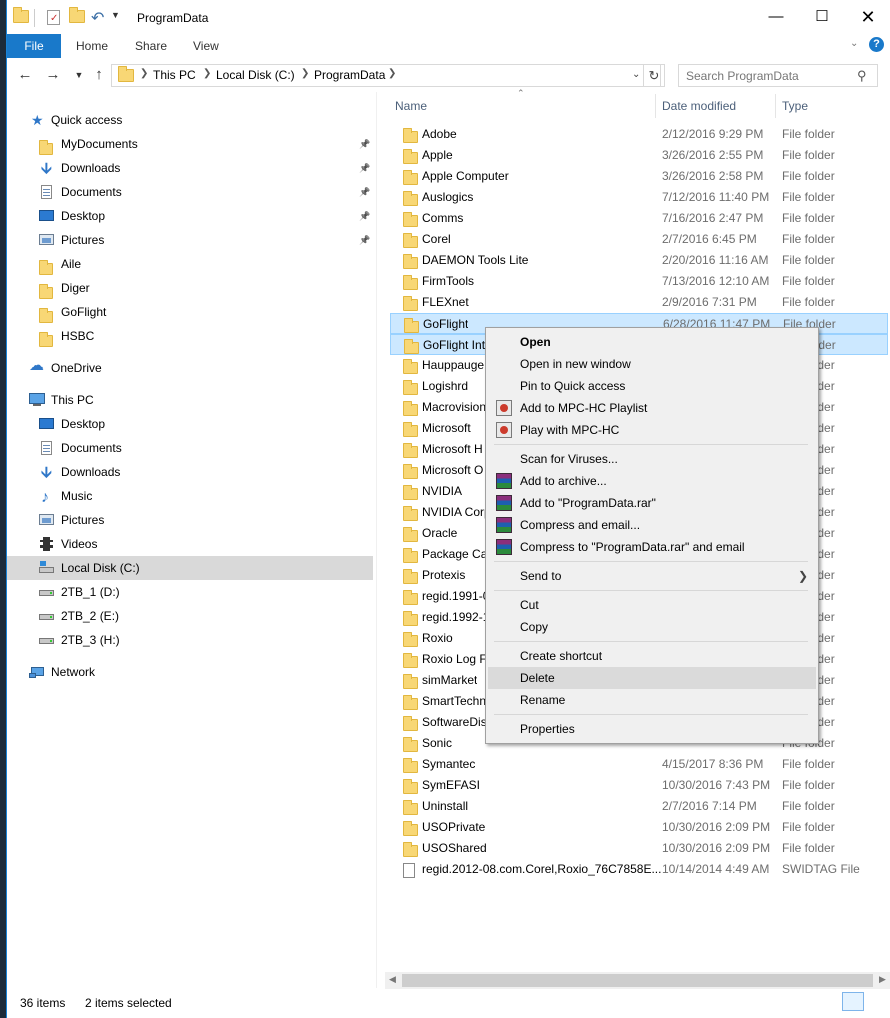 The height and width of the screenshot is (1018, 890). I want to click on tab-share: Share, so click(151, 46).